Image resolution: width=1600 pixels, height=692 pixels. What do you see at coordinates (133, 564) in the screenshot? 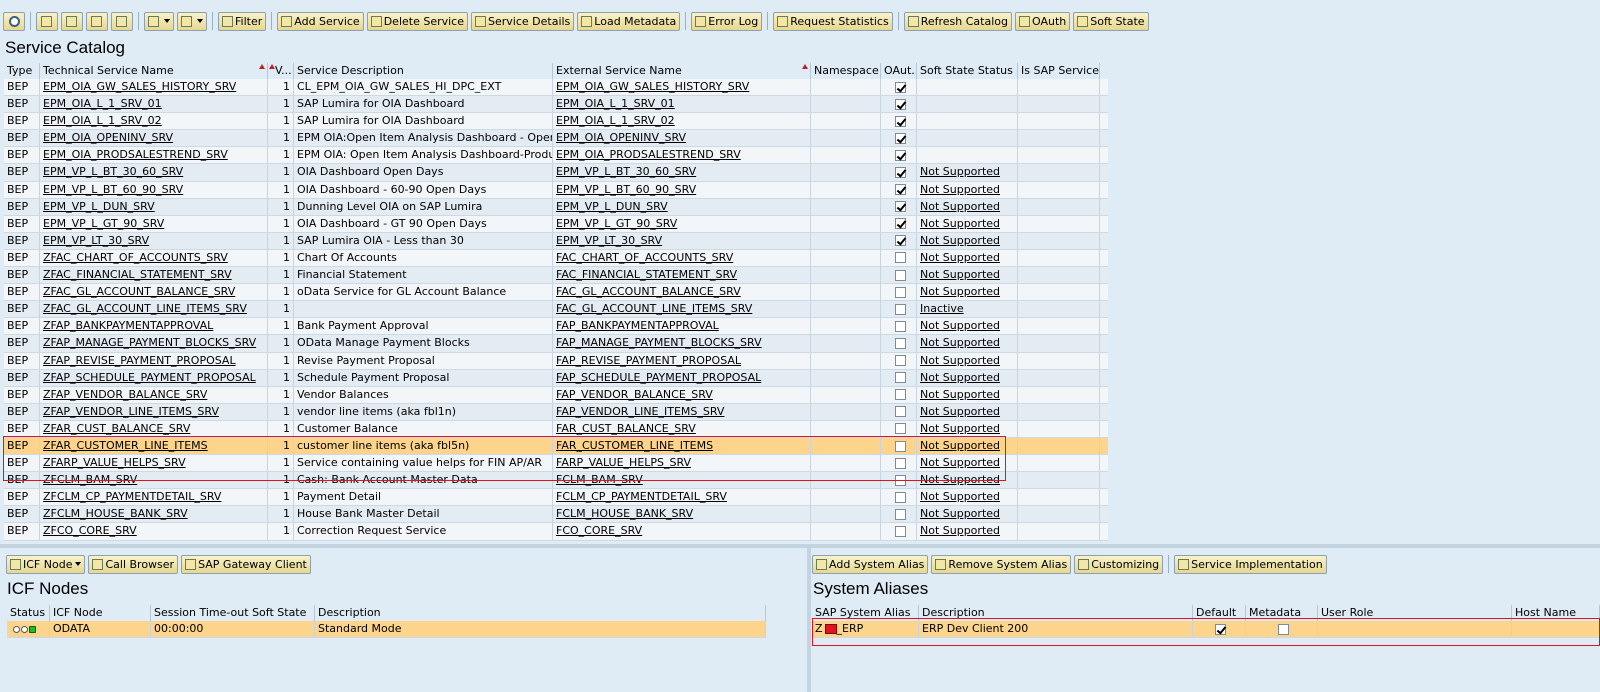
I see `call-browser-button: Call Browser` at bounding box center [133, 564].